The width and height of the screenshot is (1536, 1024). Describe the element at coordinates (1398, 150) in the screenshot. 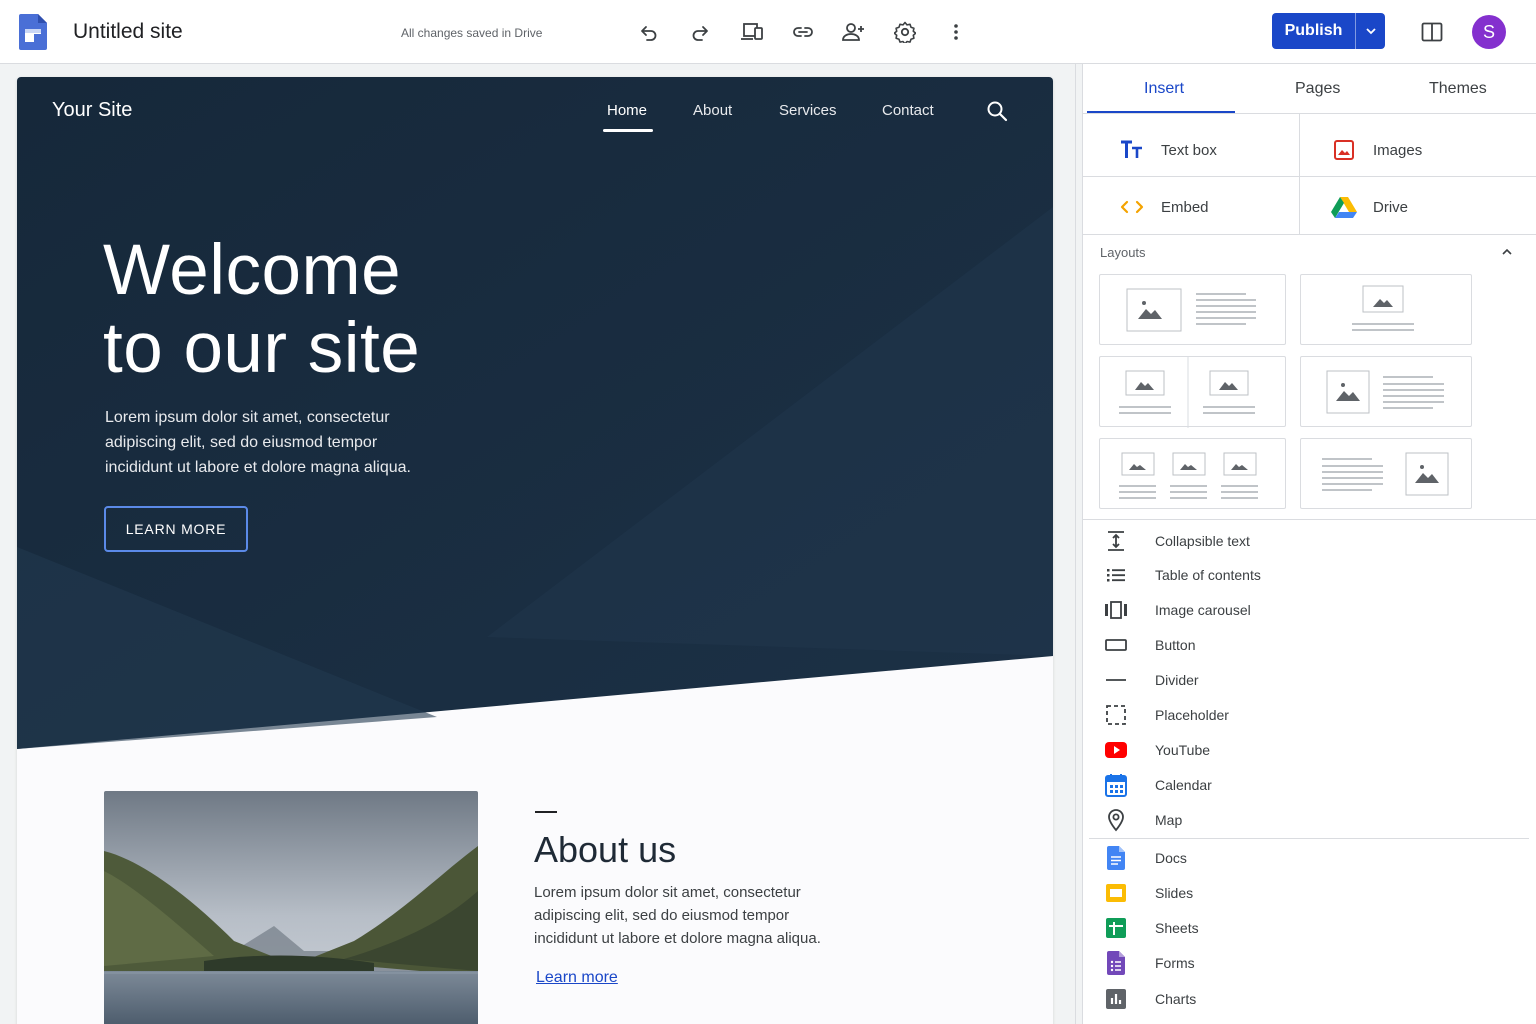

I see `insert-label: Images` at that location.